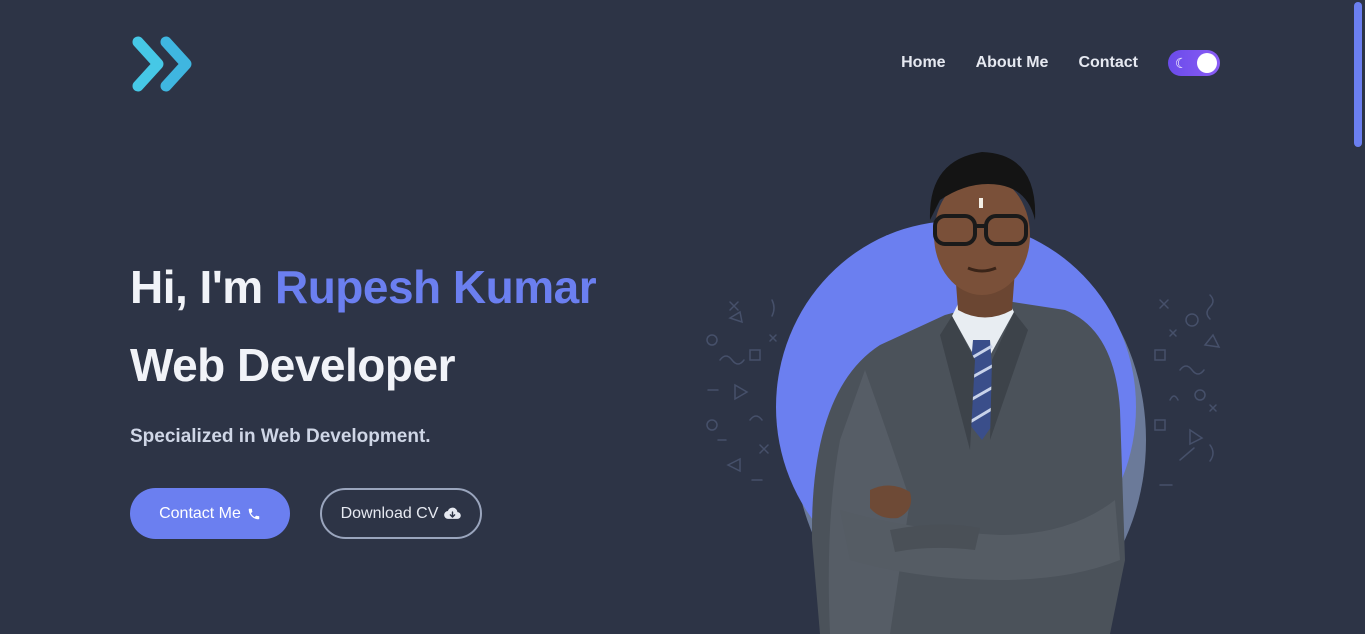  What do you see at coordinates (1194, 63) in the screenshot?
I see `theme-toggle: ☾` at bounding box center [1194, 63].